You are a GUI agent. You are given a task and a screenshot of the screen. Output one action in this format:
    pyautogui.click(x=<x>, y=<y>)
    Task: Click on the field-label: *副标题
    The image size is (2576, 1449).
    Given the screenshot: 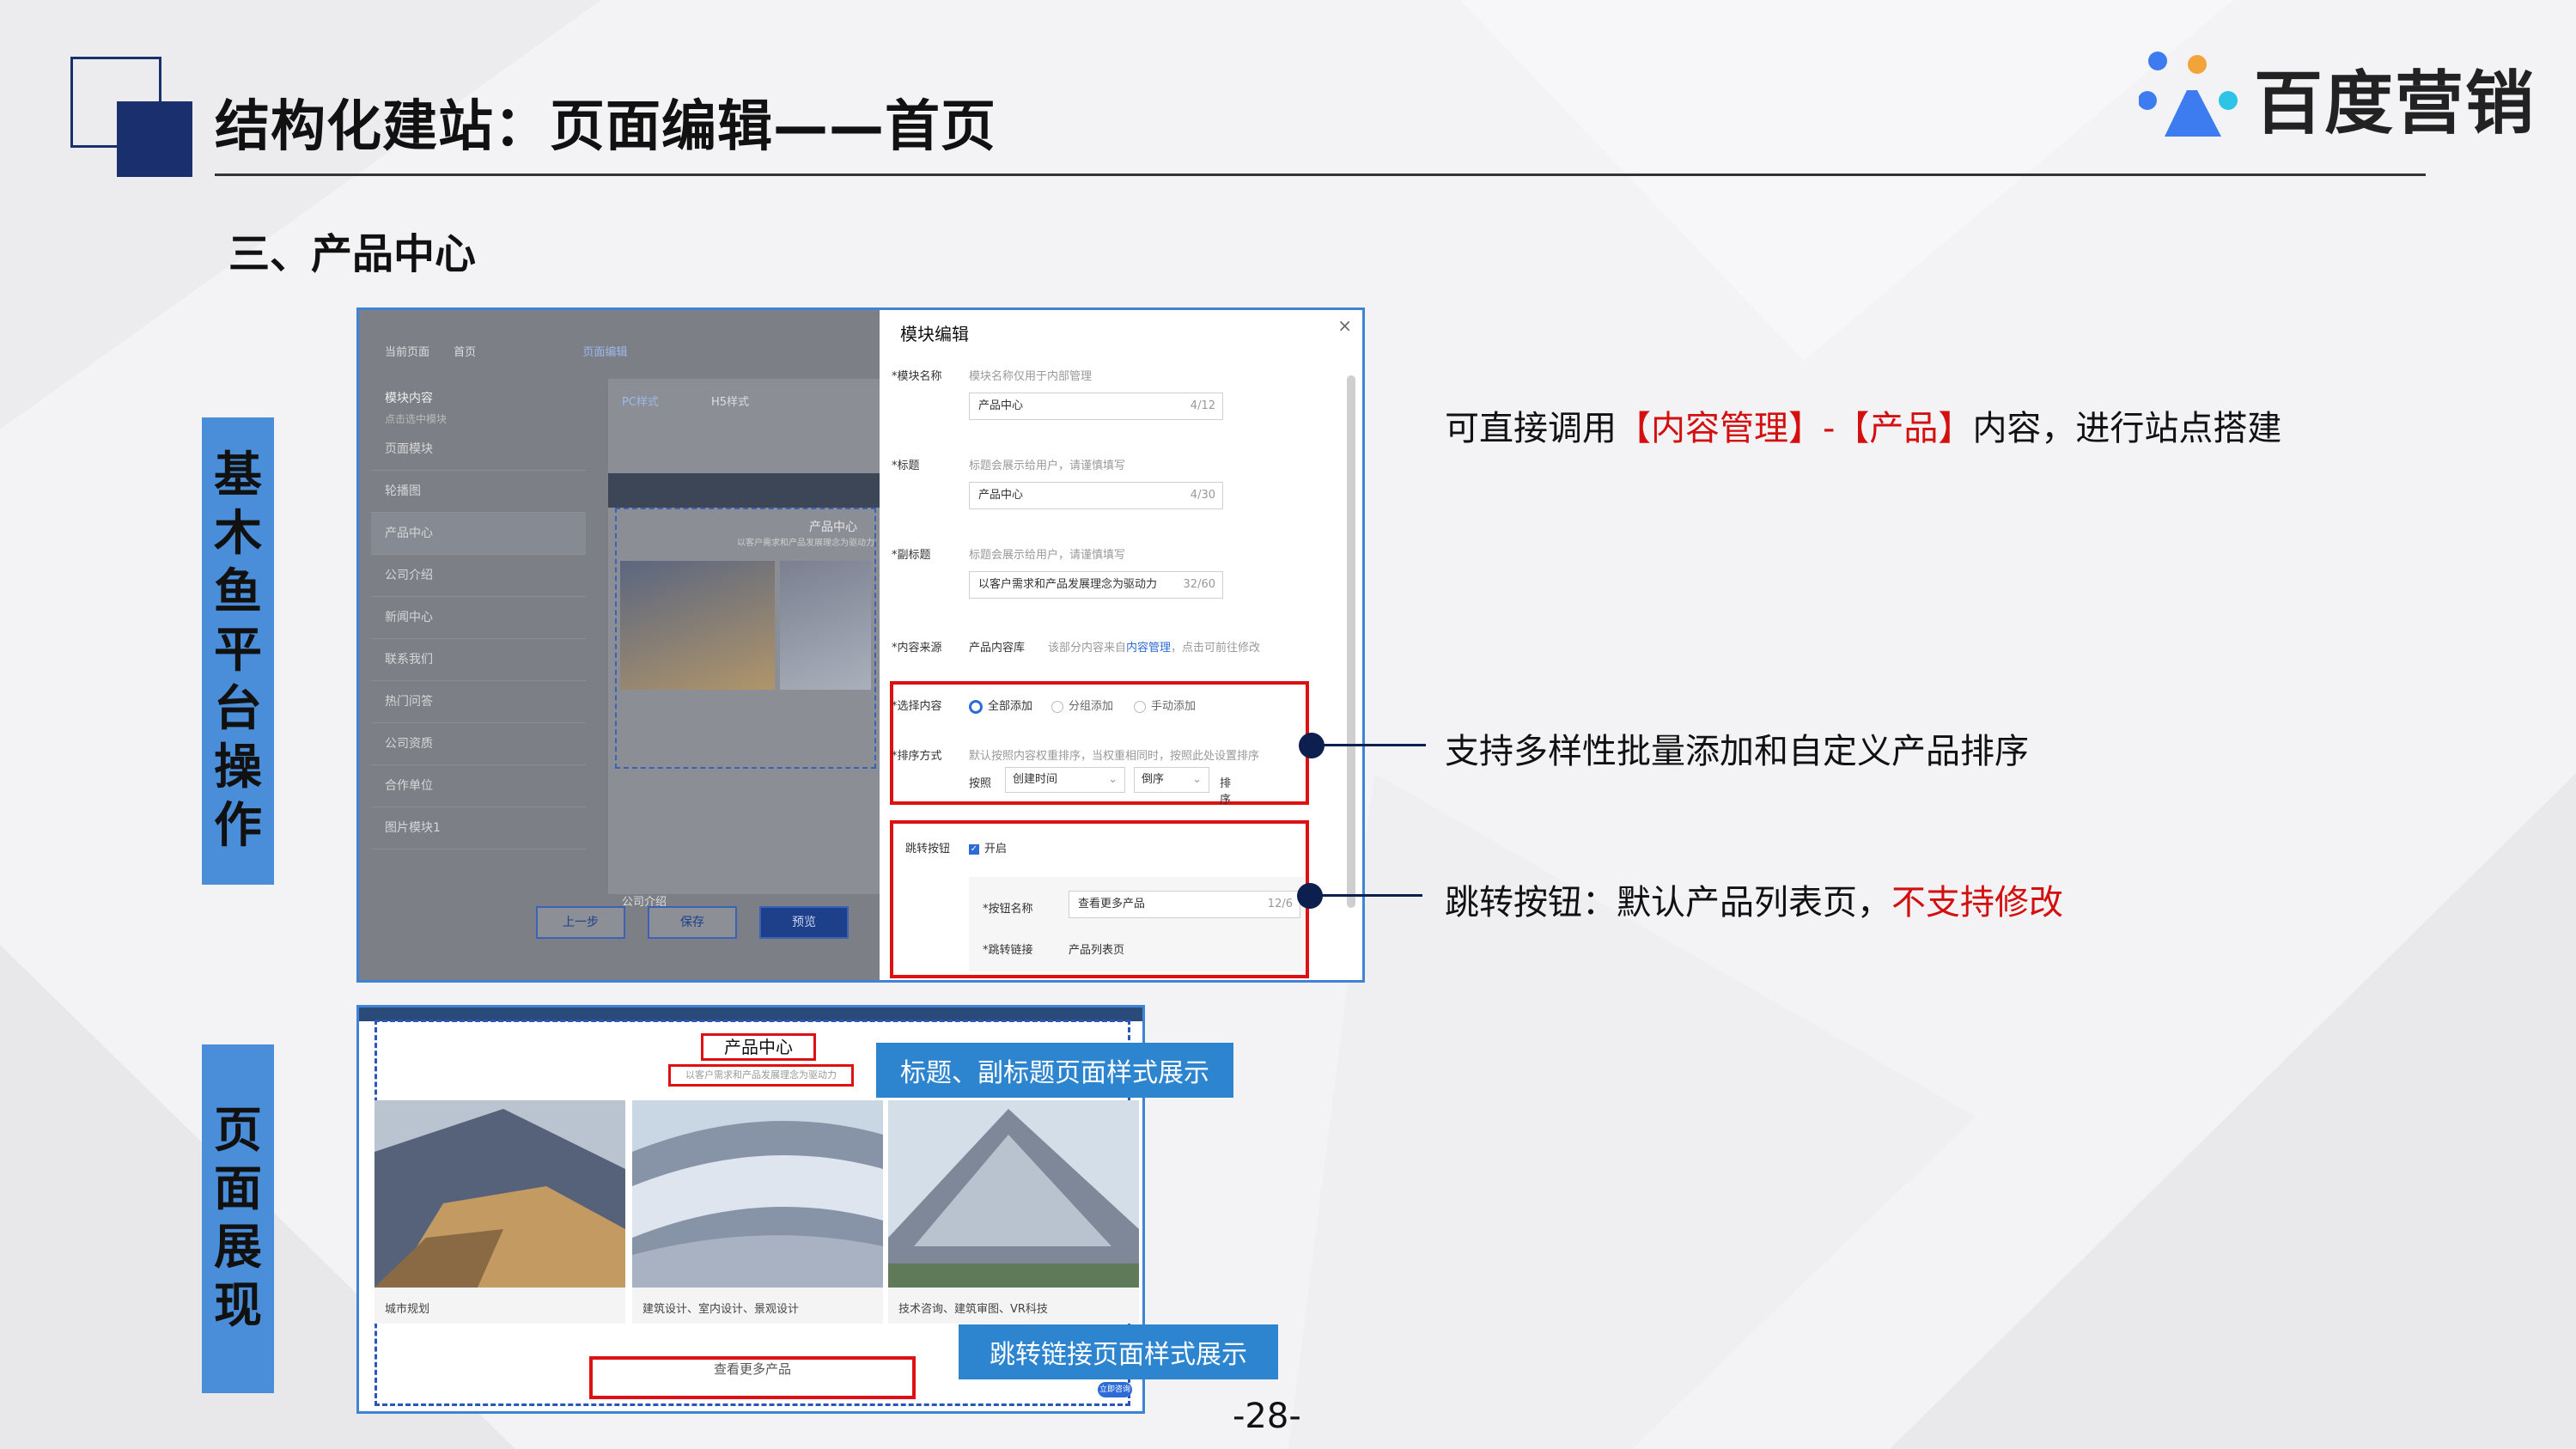 What is the action you would take?
    pyautogui.click(x=911, y=555)
    